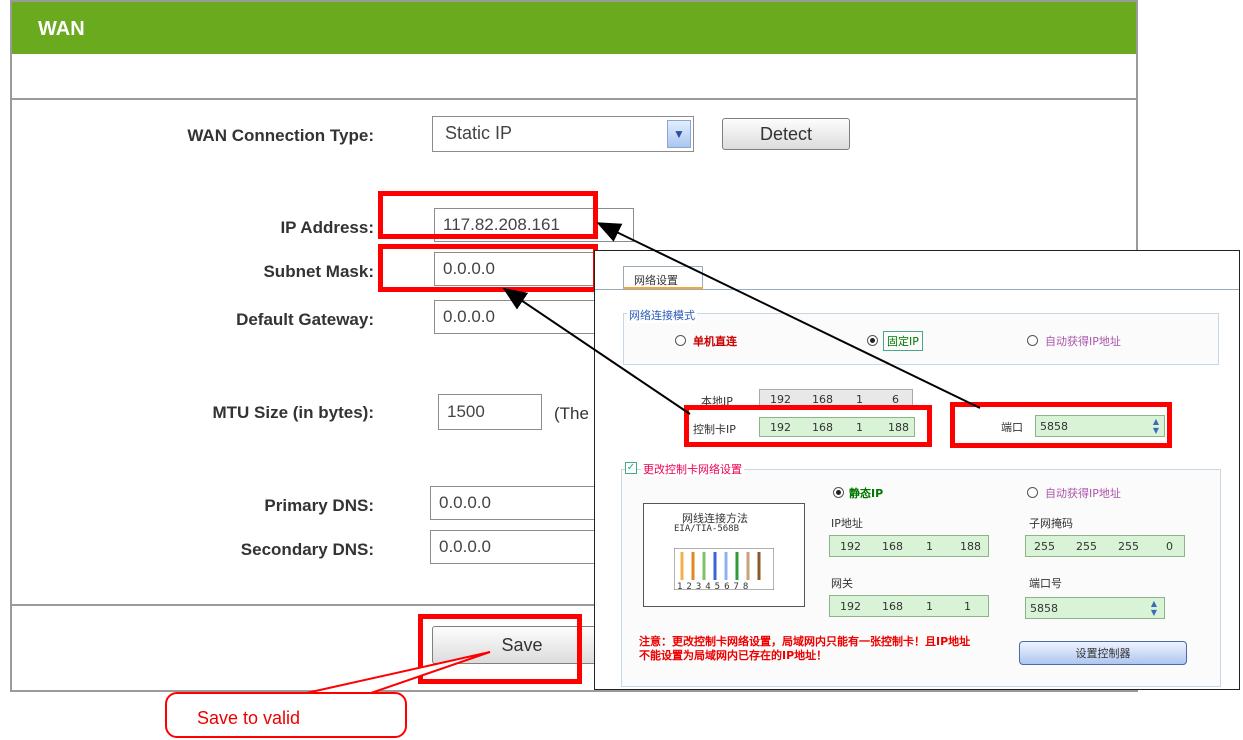 The image size is (1243, 740). I want to click on save-callout: Save to valid, so click(286, 715).